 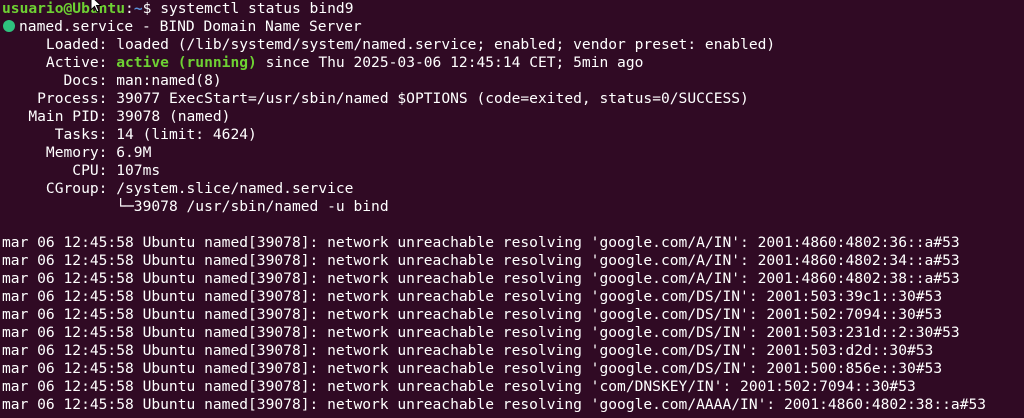 I want to click on status-dot-icon, so click(x=9, y=26).